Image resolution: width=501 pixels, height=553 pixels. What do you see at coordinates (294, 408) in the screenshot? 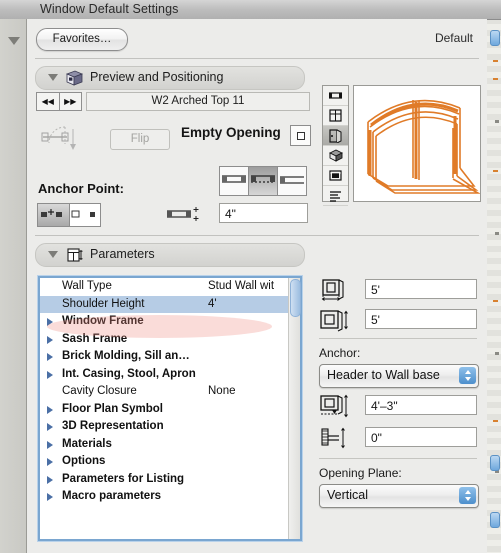
I see `parameters-scrollbar` at bounding box center [294, 408].